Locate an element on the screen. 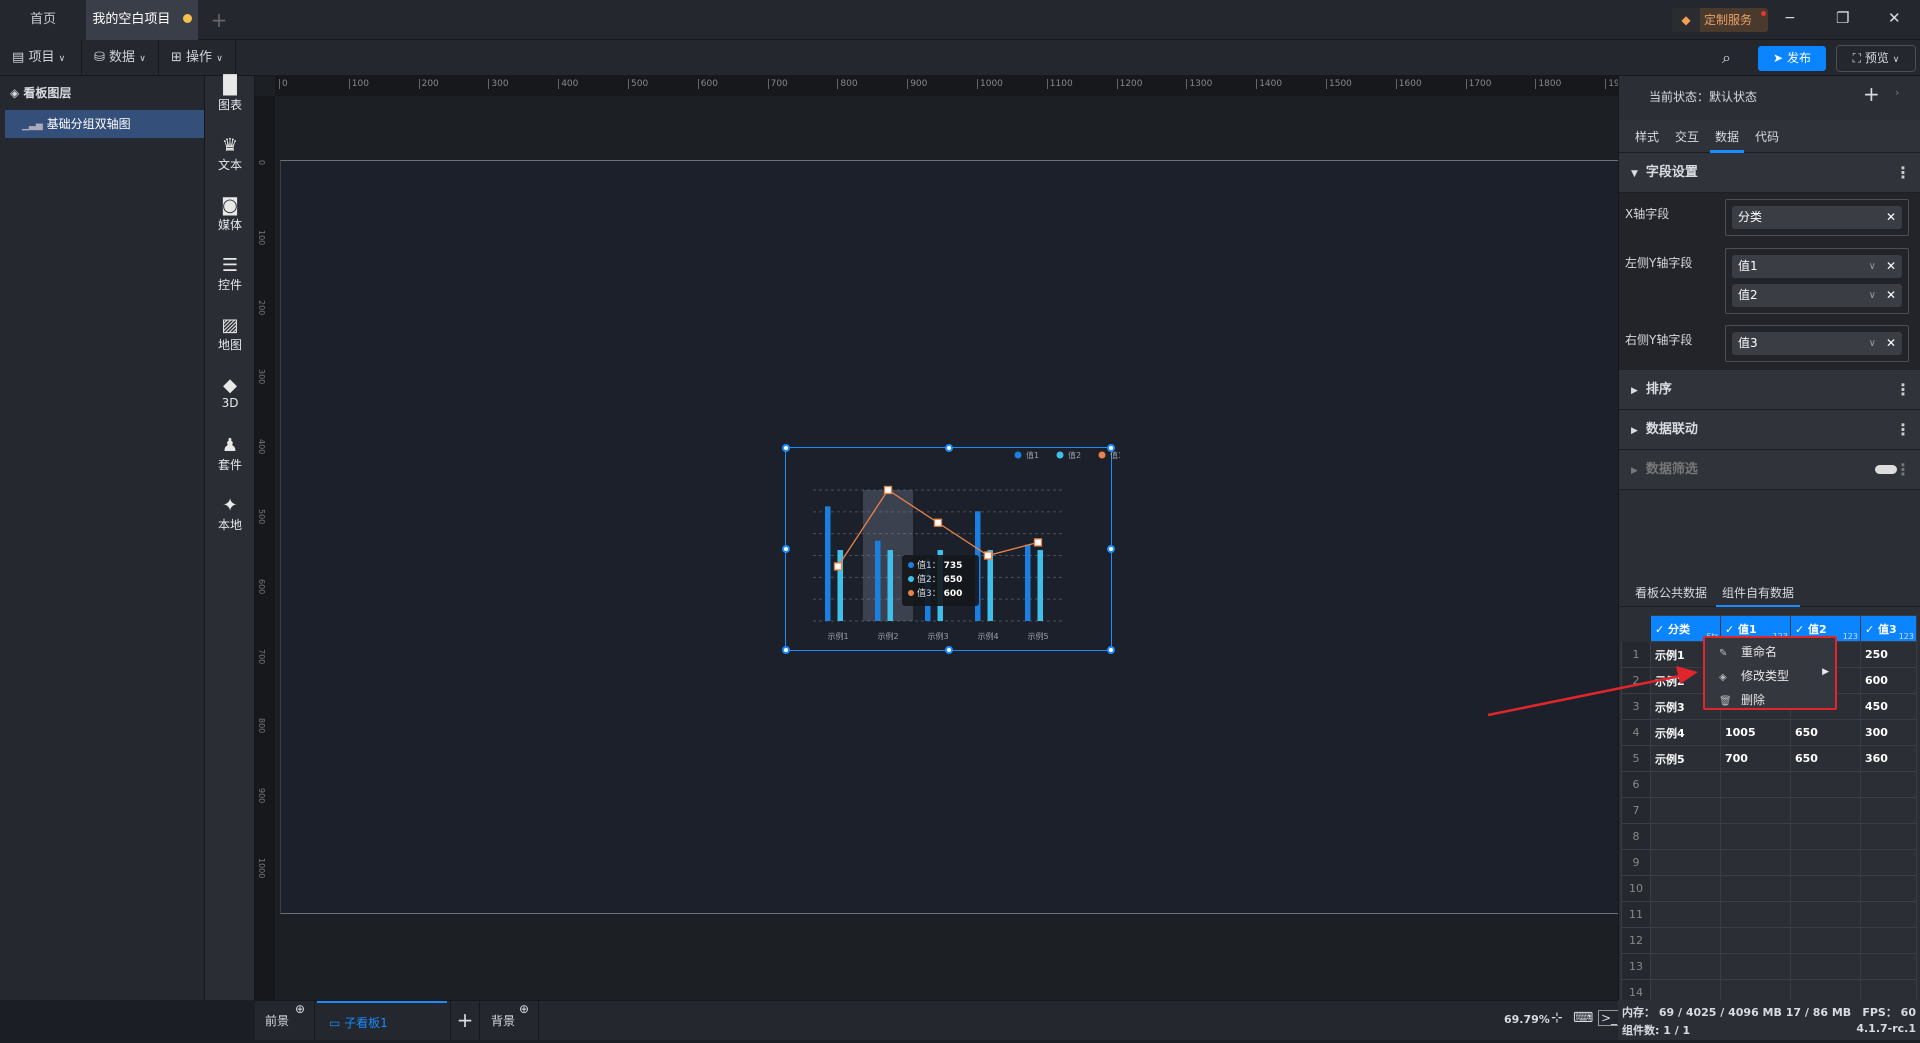  menu-item-1: ◈ 修改类型 ▶ is located at coordinates (1774, 675).